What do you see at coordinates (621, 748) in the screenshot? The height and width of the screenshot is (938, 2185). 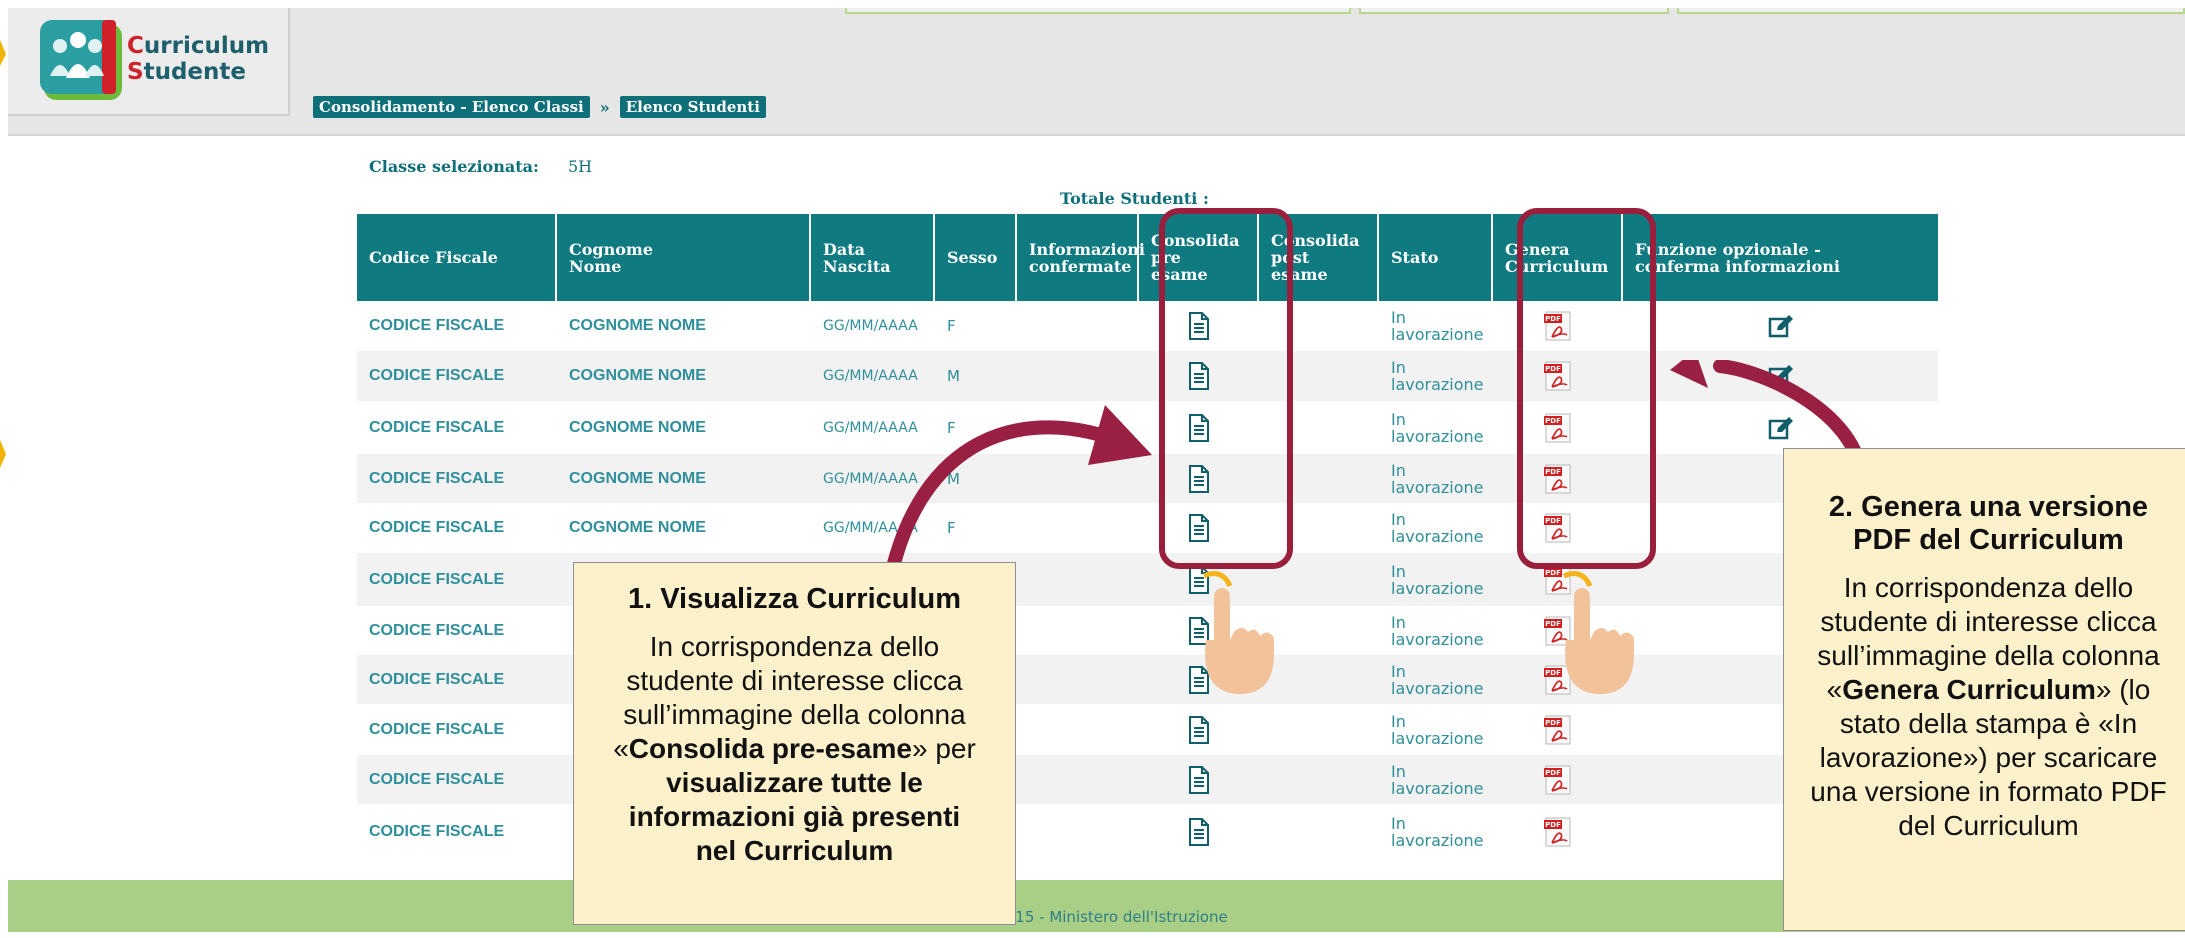 I see `callout-1-quote-open: «` at bounding box center [621, 748].